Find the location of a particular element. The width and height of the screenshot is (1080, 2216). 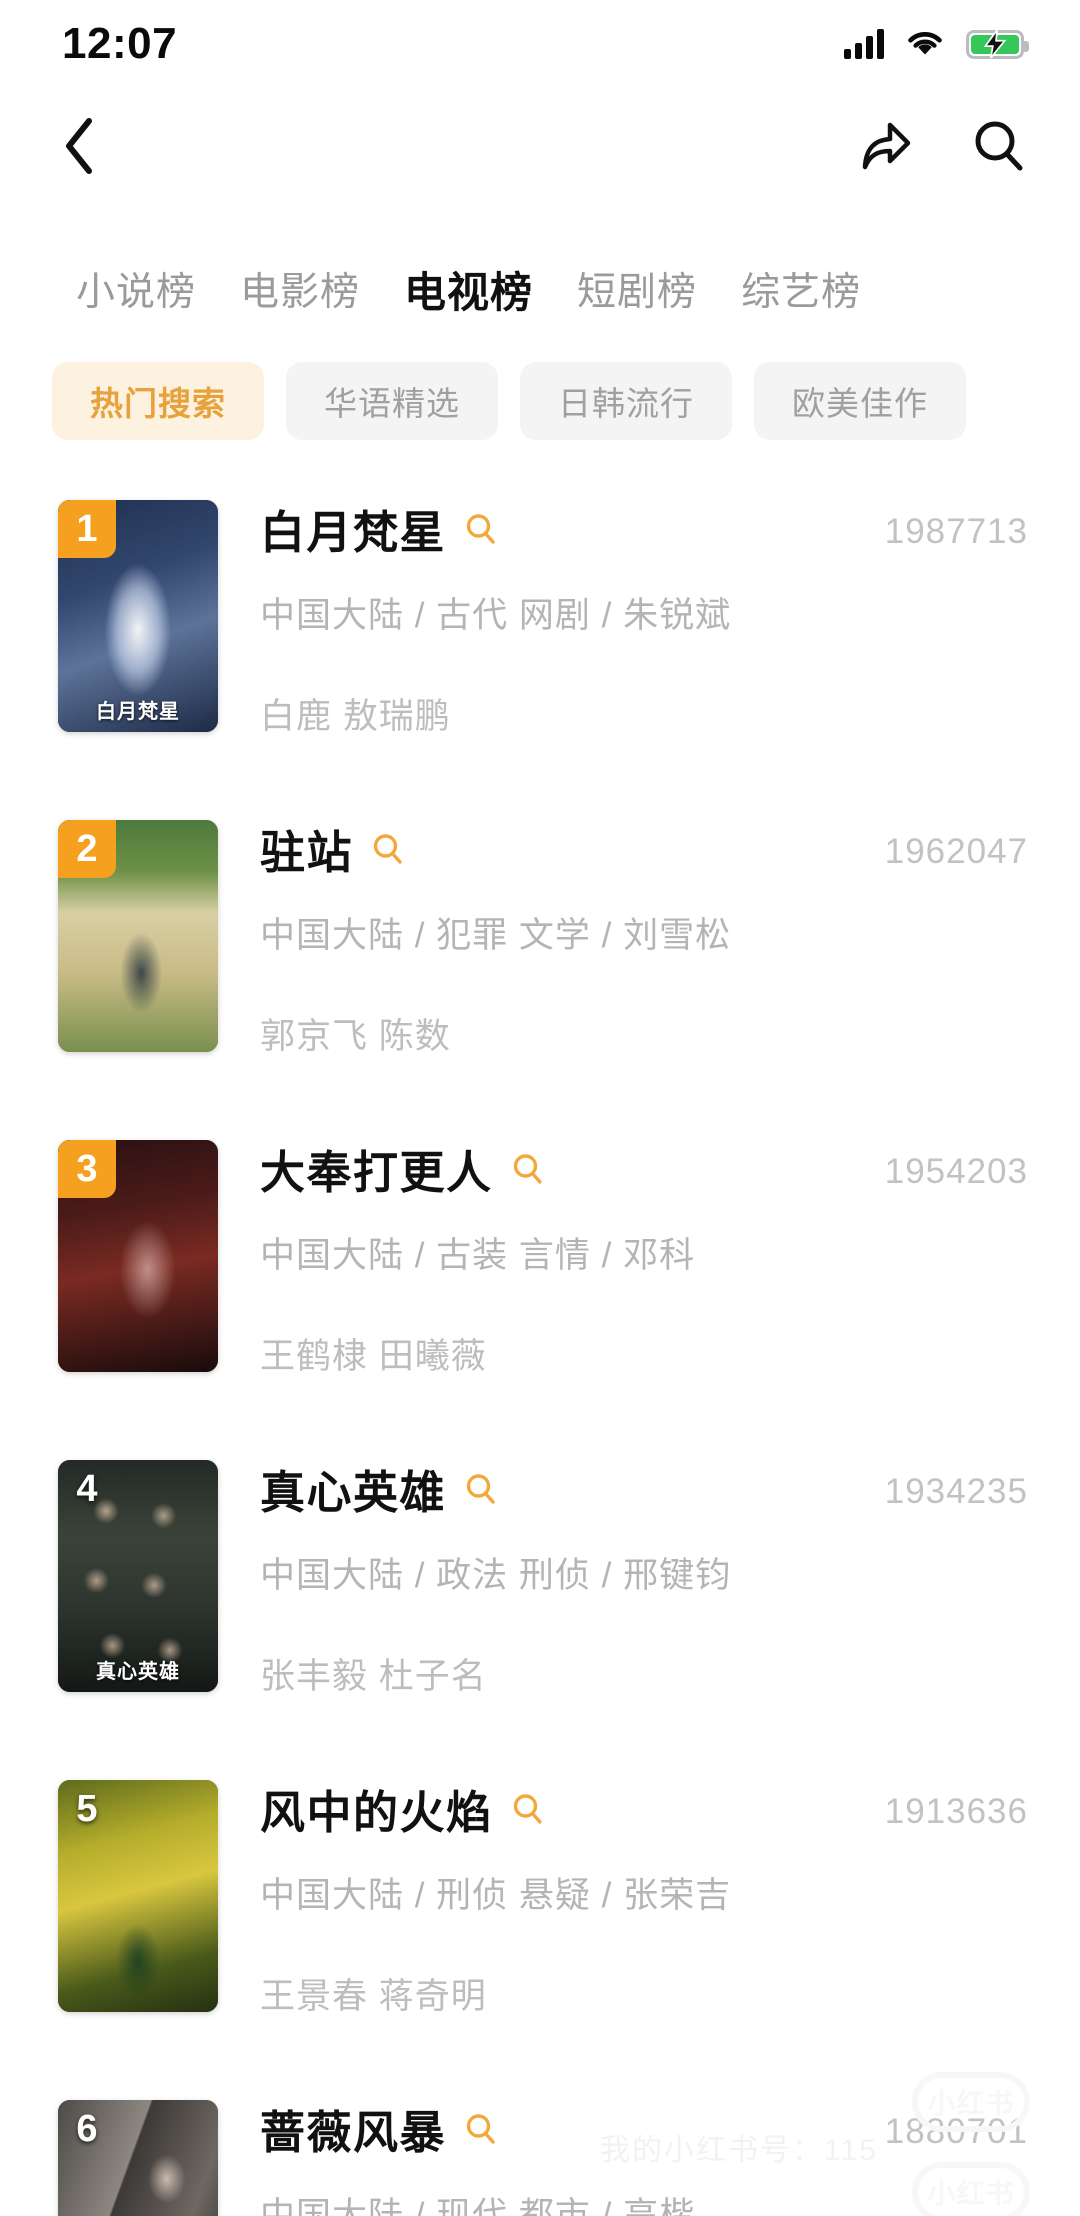

rank-badge: 1 is located at coordinates (87, 529).